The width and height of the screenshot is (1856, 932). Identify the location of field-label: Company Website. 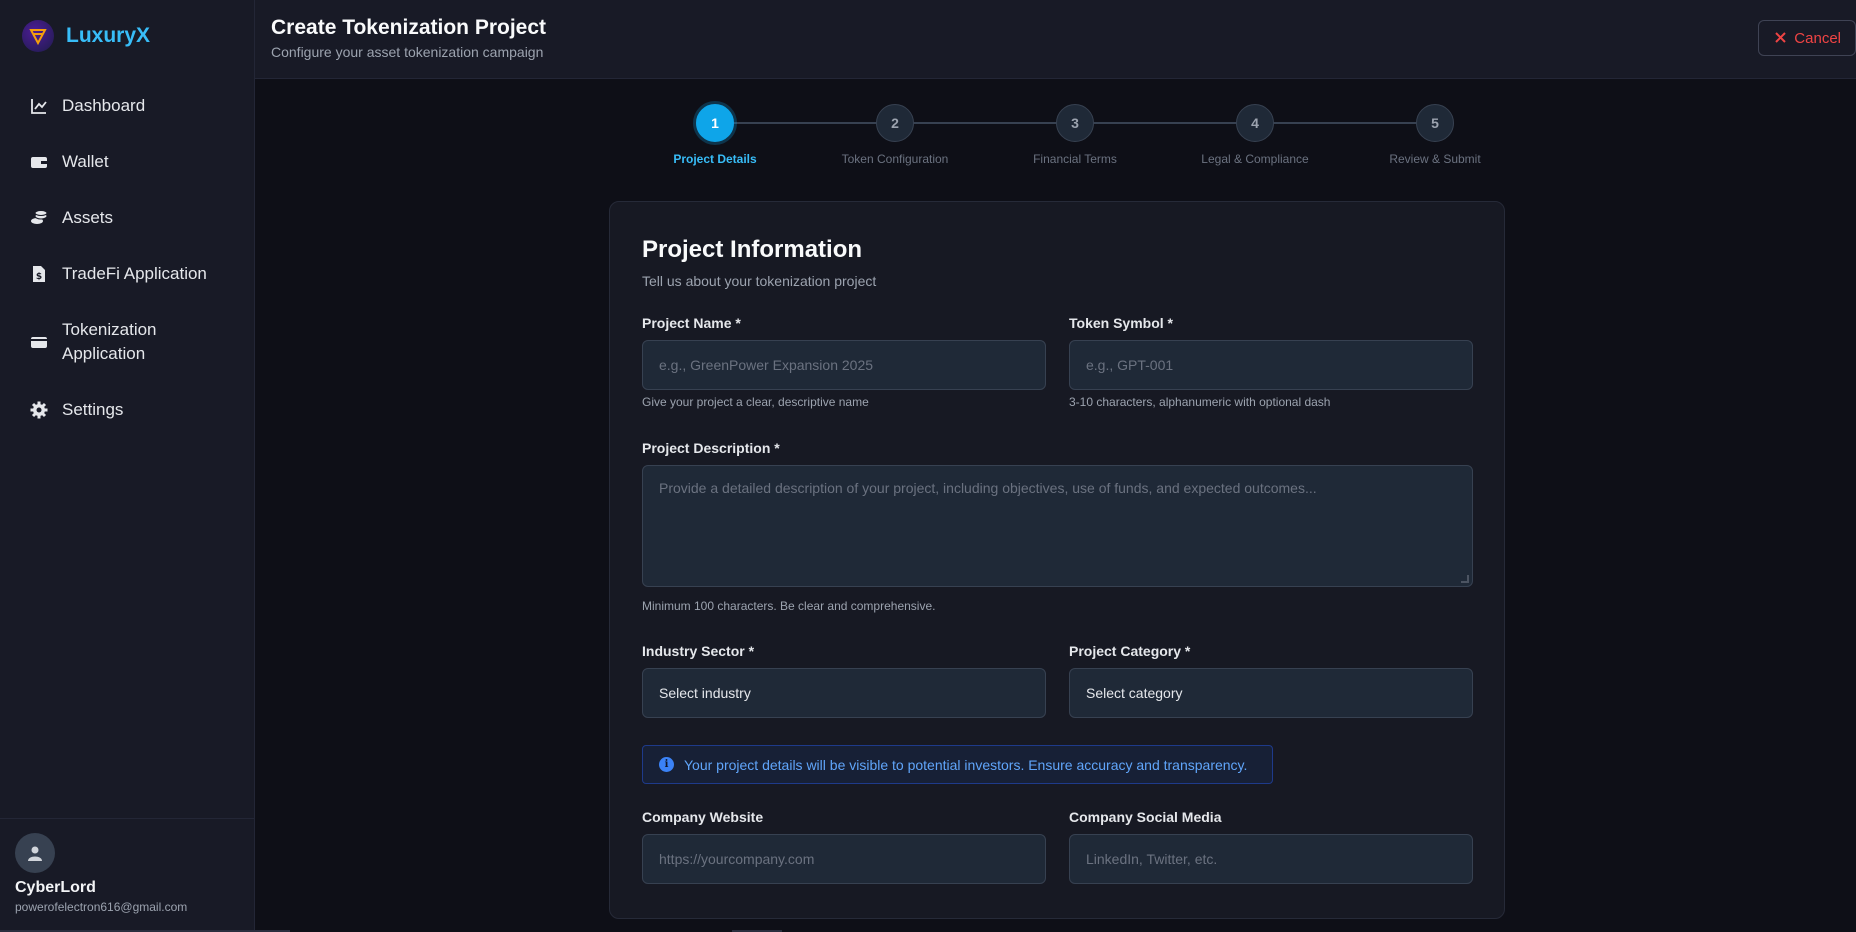
(703, 817).